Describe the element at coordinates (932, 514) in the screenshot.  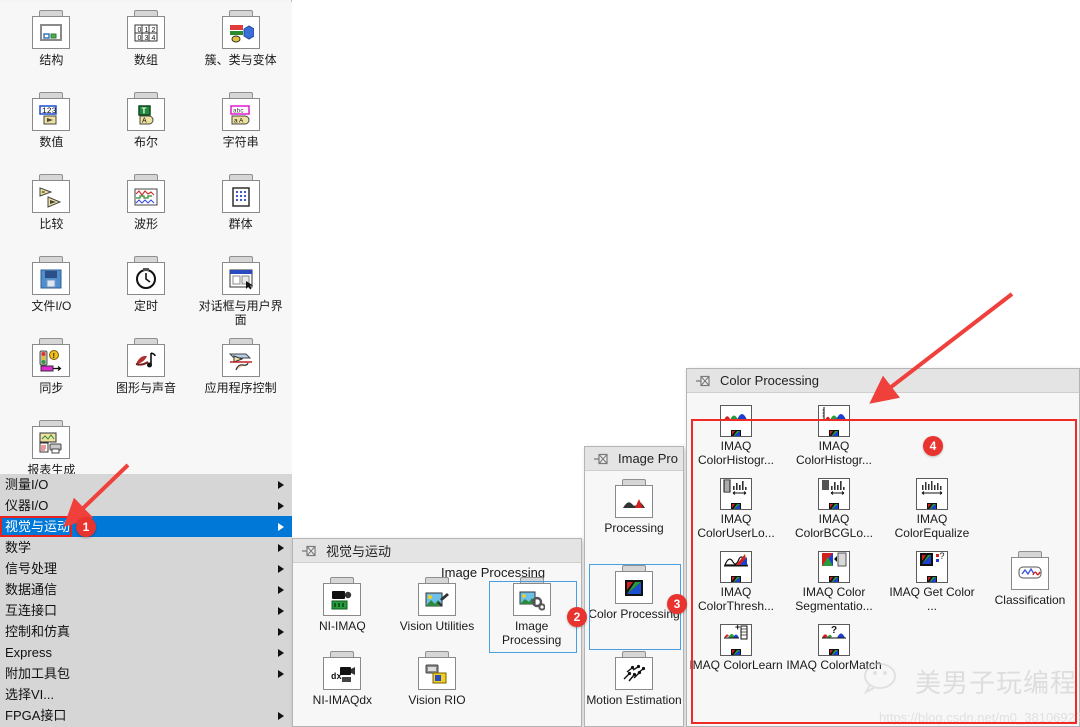
I see `color-processing-item-6: IMAQ ColorEqualize` at that location.